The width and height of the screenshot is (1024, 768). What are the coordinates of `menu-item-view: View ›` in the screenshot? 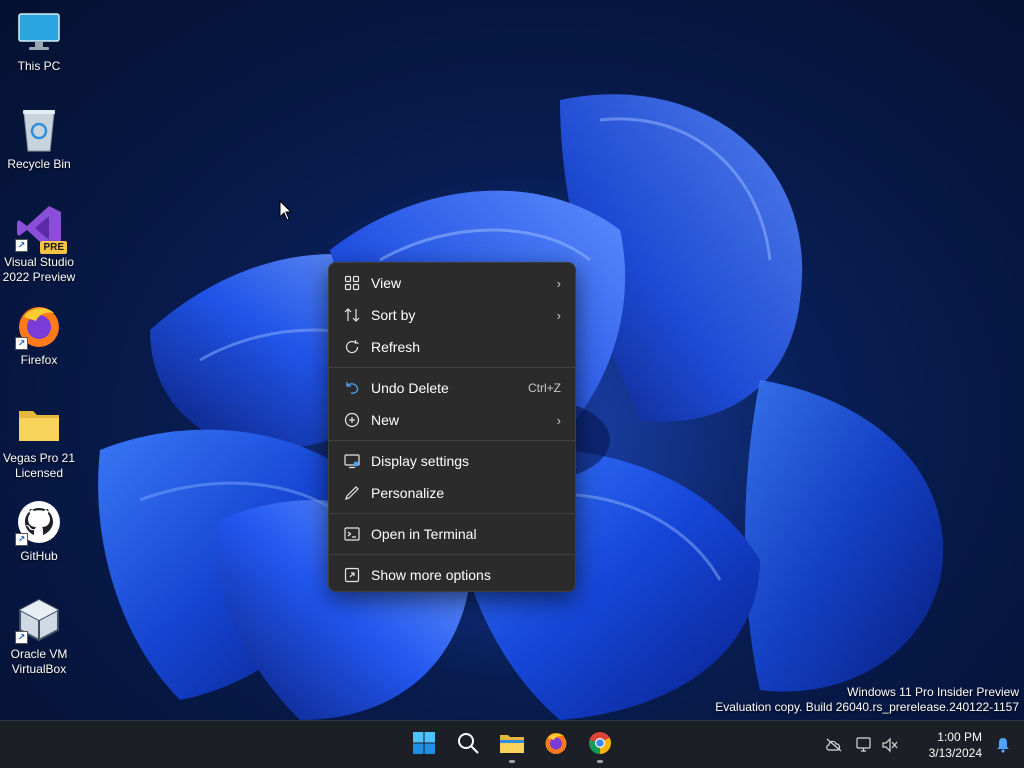 It's located at (452, 283).